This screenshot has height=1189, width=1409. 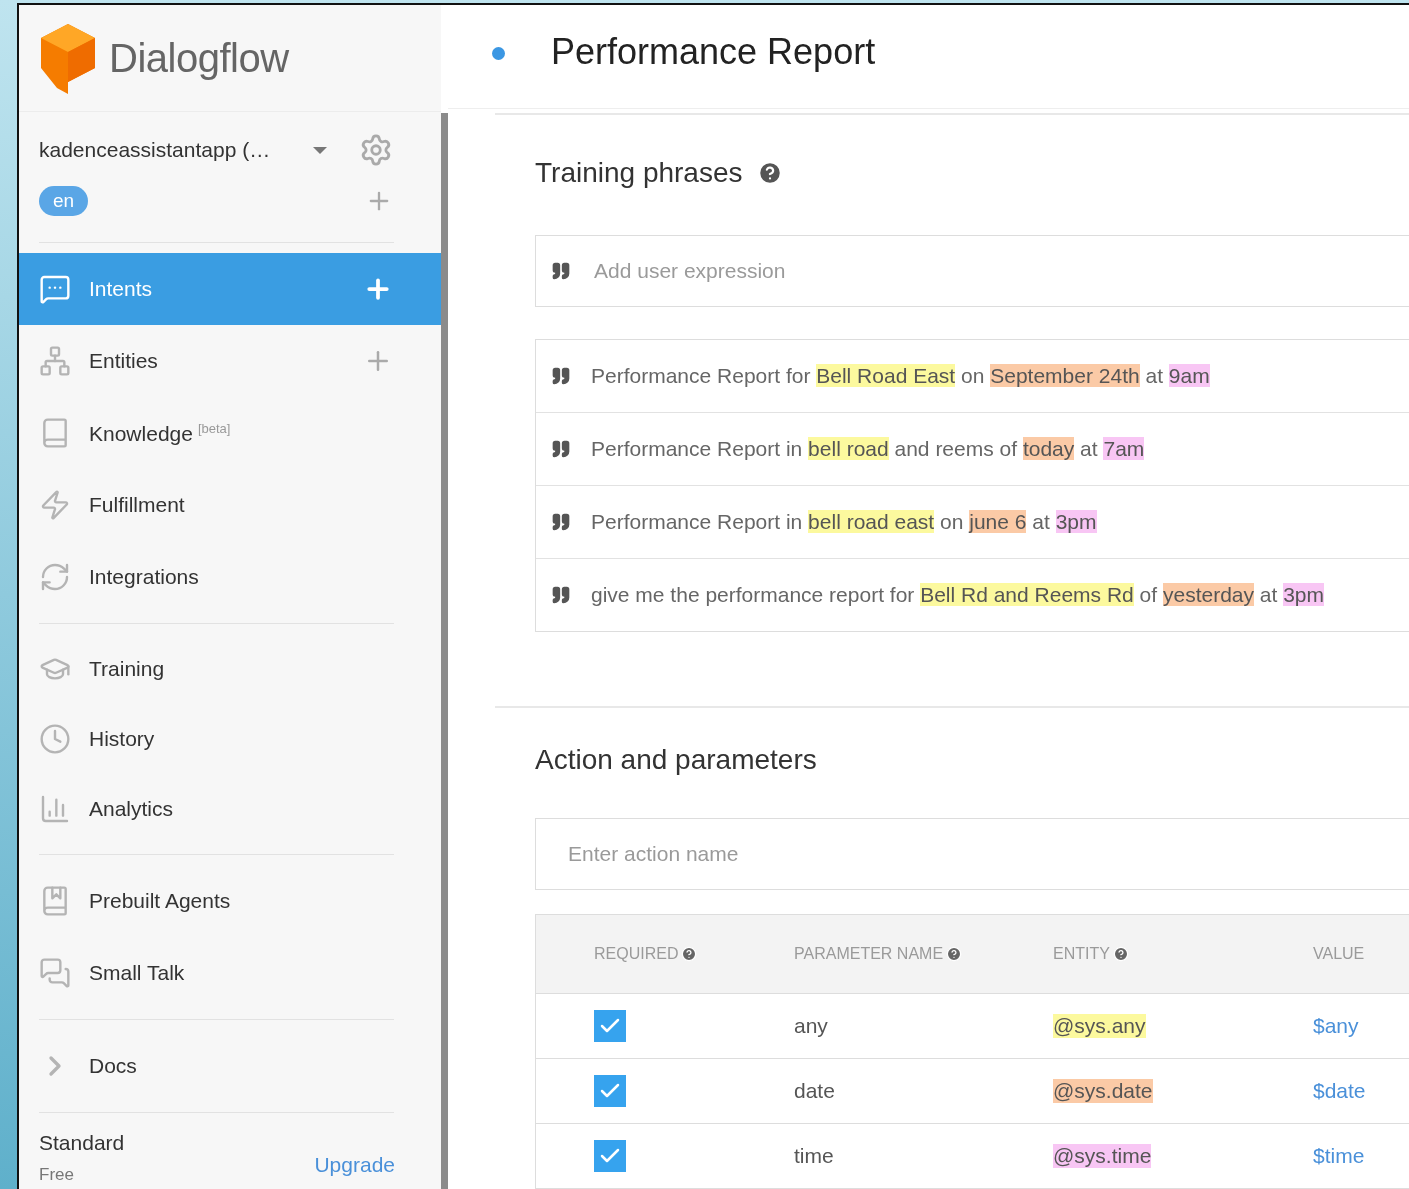 I want to click on sidebar-item: Small Talk, so click(x=230, y=973).